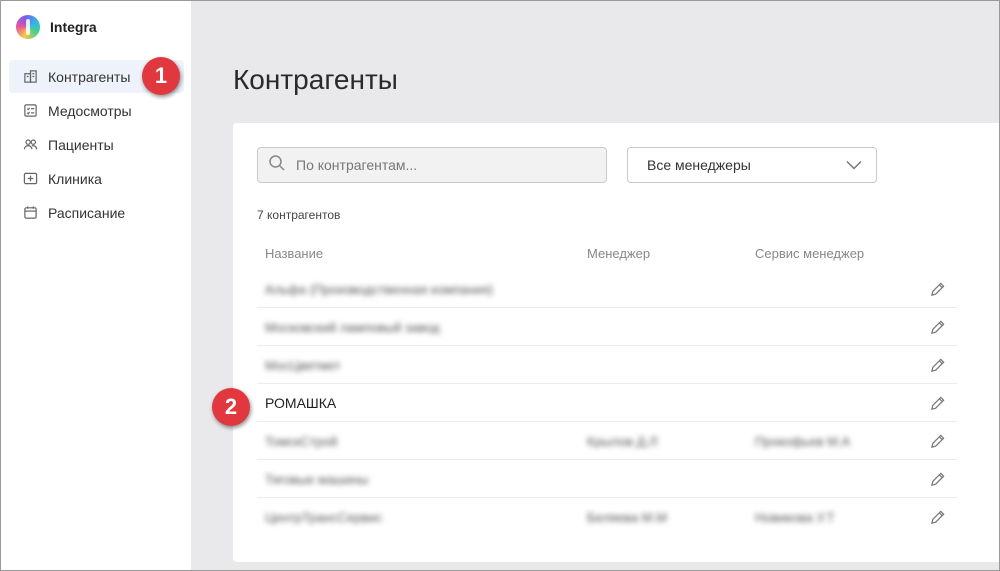 The width and height of the screenshot is (1000, 571). Describe the element at coordinates (379, 289) in the screenshot. I see `counterparty-name: Альфа (Производственная компания)` at that location.